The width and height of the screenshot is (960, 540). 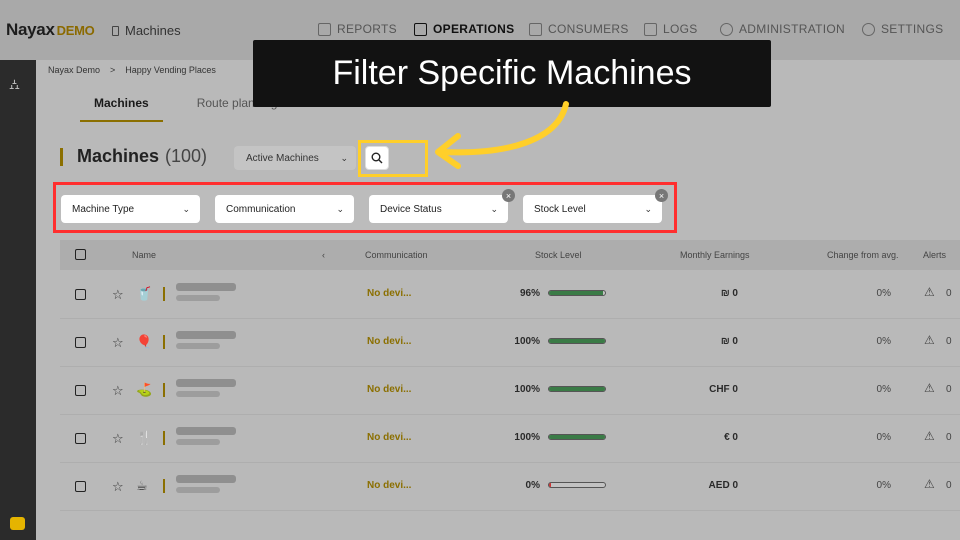 I want to click on breadcrumb-current: Happy Vending Places, so click(x=170, y=70).